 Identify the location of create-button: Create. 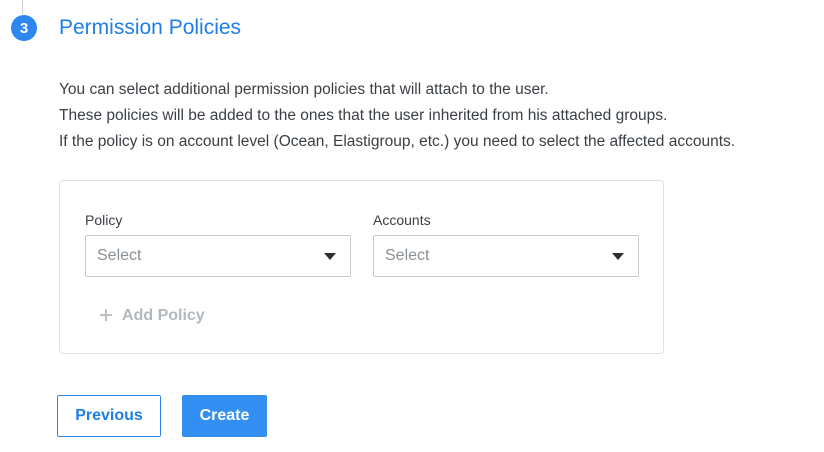
(224, 416).